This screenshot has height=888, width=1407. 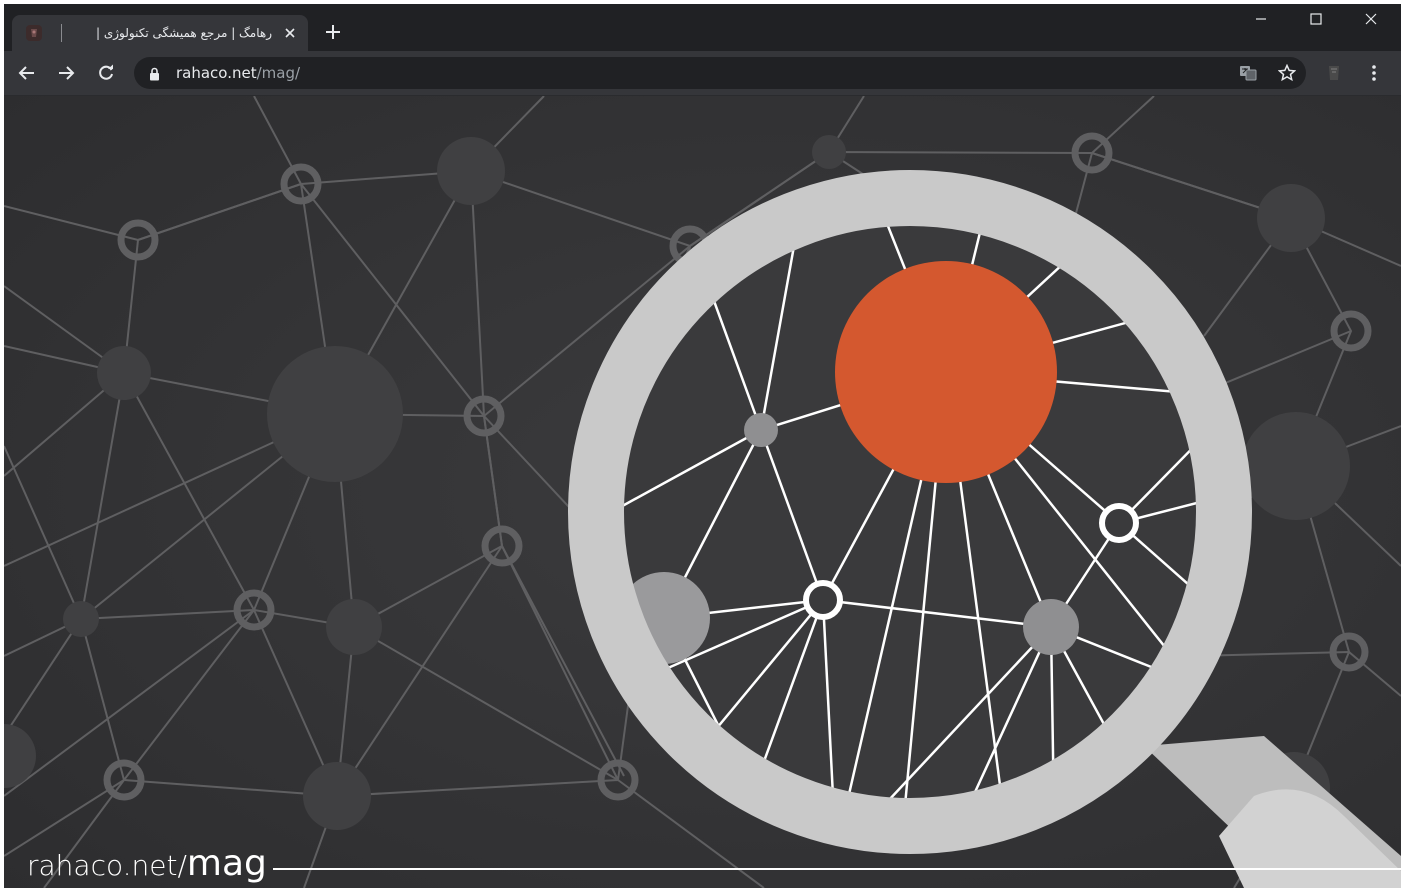 I want to click on tab-close-icon, so click(x=290, y=33).